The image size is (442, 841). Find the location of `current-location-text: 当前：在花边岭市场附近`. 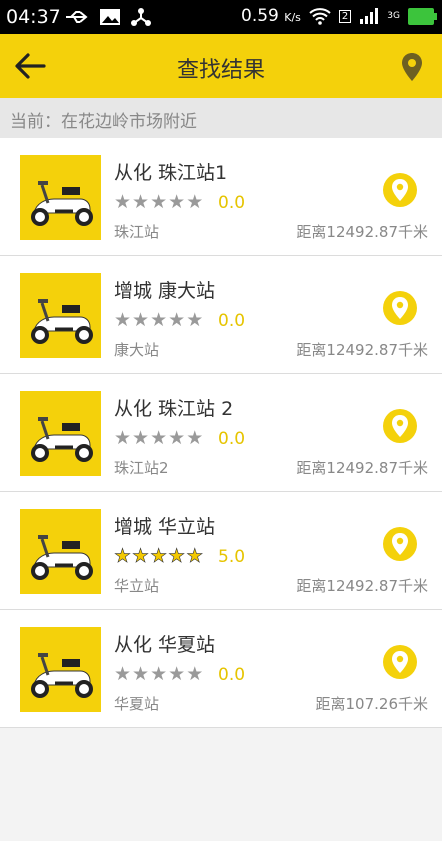

current-location-text: 当前：在花边岭市场附近 is located at coordinates (103, 122).